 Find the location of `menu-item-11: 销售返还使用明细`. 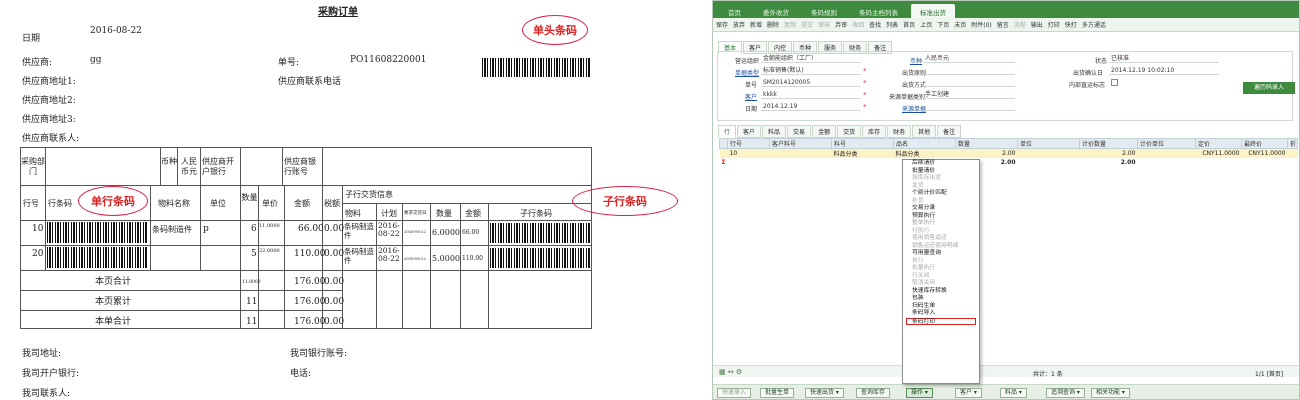

menu-item-11: 销售返还使用明细 is located at coordinates (941, 247).